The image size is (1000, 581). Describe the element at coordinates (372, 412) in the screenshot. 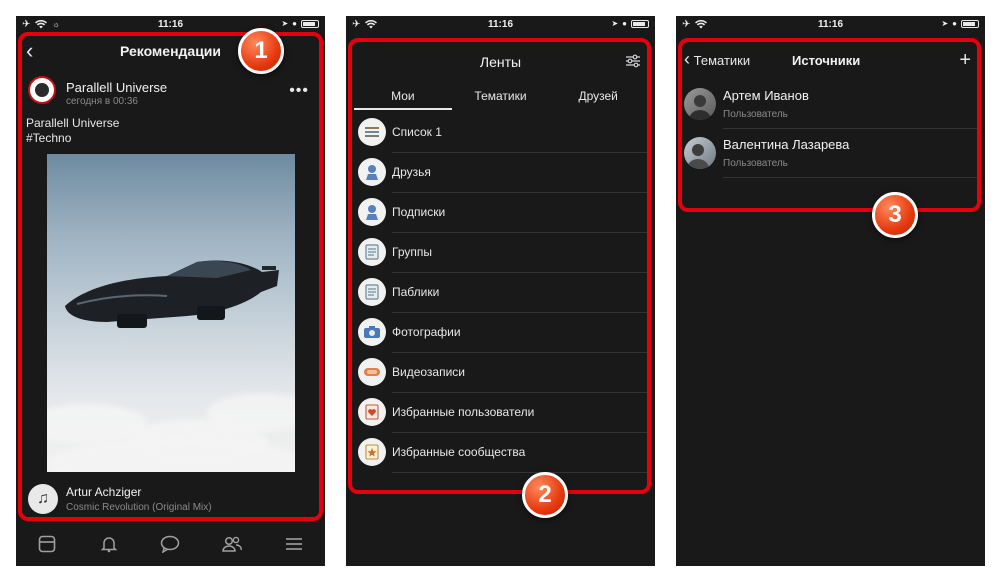

I see `favorite-users-icon` at that location.